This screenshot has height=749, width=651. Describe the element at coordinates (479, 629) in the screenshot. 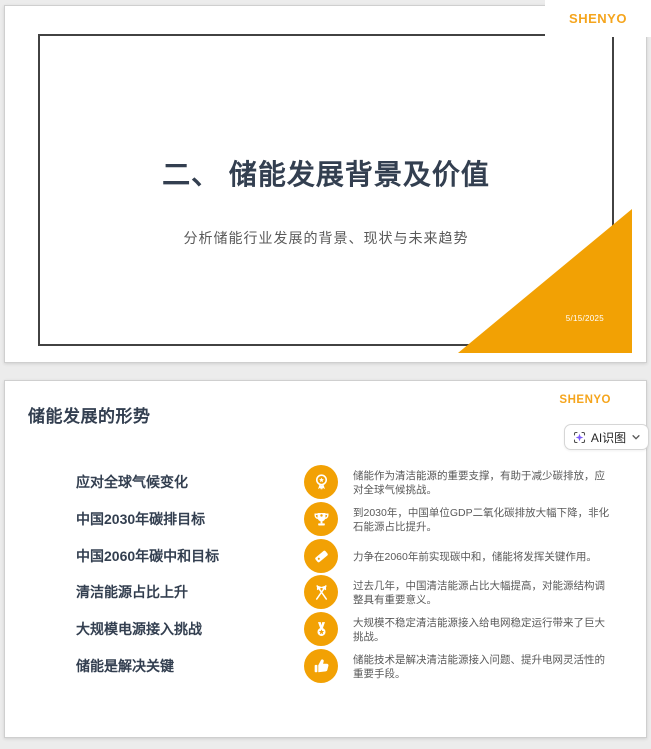

I see `row-description: 大规模不稳定清洁能源接入给电网稳定运行带来了巨大挑战。` at that location.